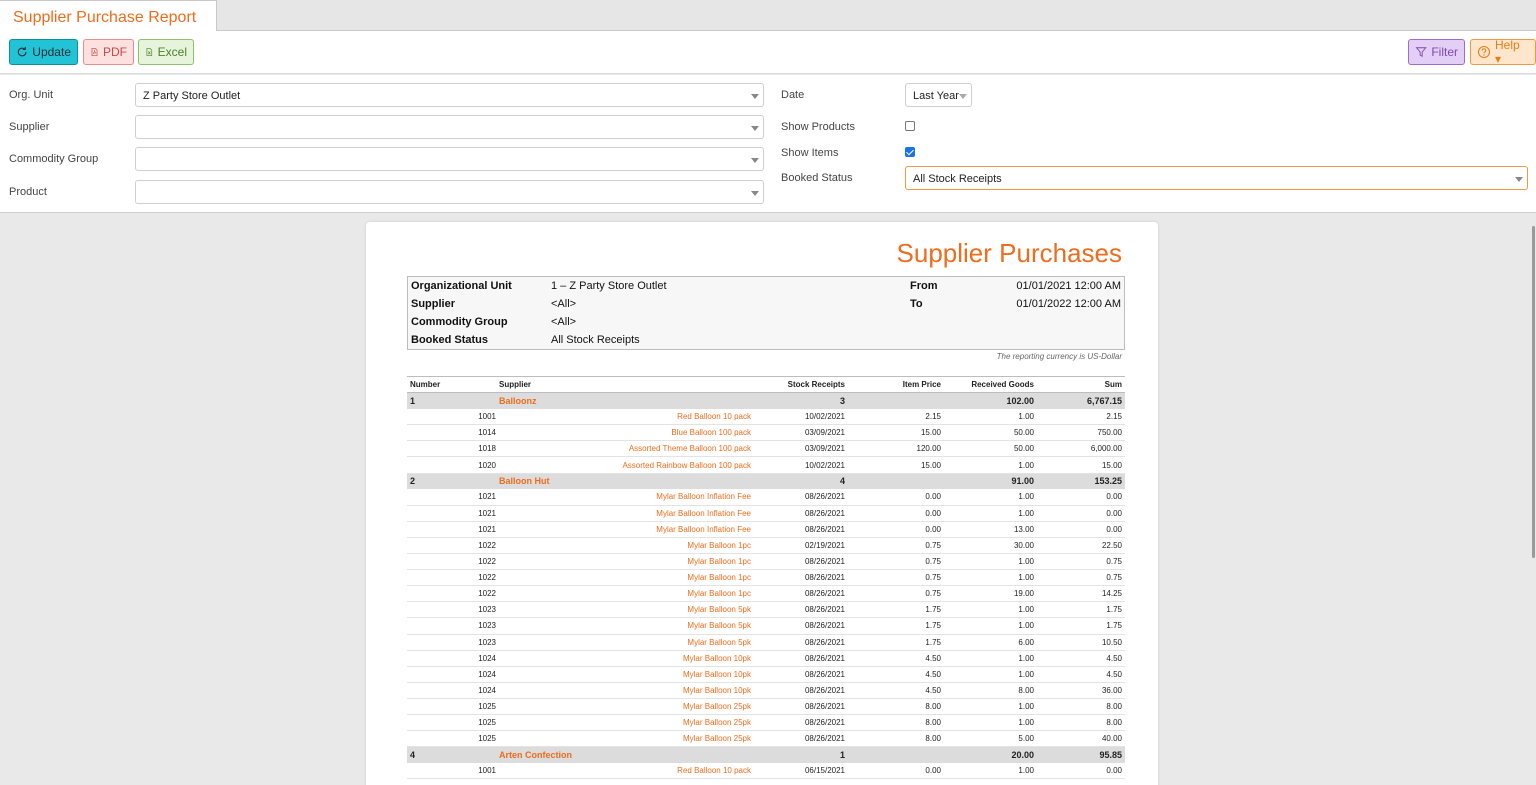 This screenshot has width=1536, height=785. Describe the element at coordinates (1081, 400) in the screenshot. I see `group-sum: 6,767.15` at that location.